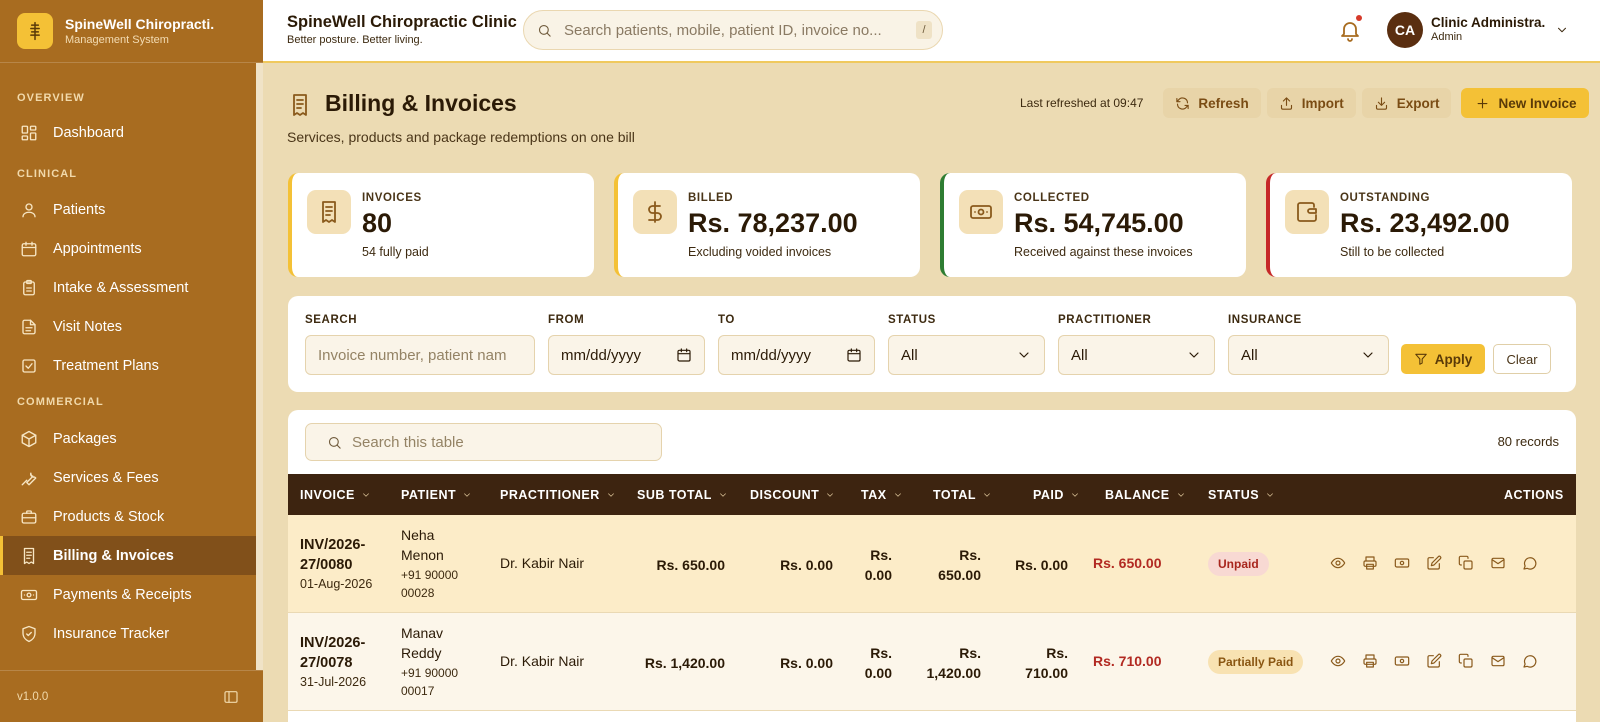 The height and width of the screenshot is (722, 1600). Describe the element at coordinates (231, 697) in the screenshot. I see `collapse-sidebar-icon` at that location.